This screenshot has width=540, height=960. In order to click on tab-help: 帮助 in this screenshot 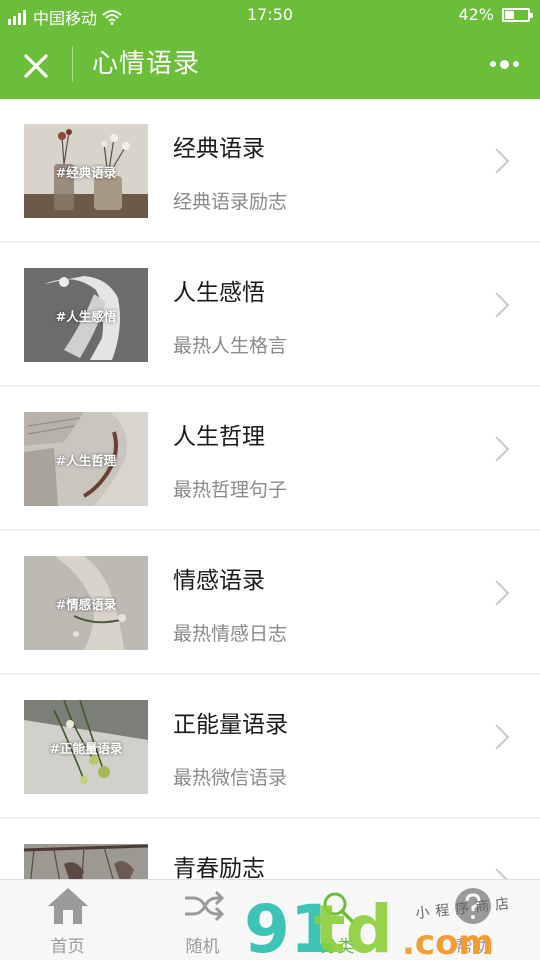, I will do `click(472, 920)`.